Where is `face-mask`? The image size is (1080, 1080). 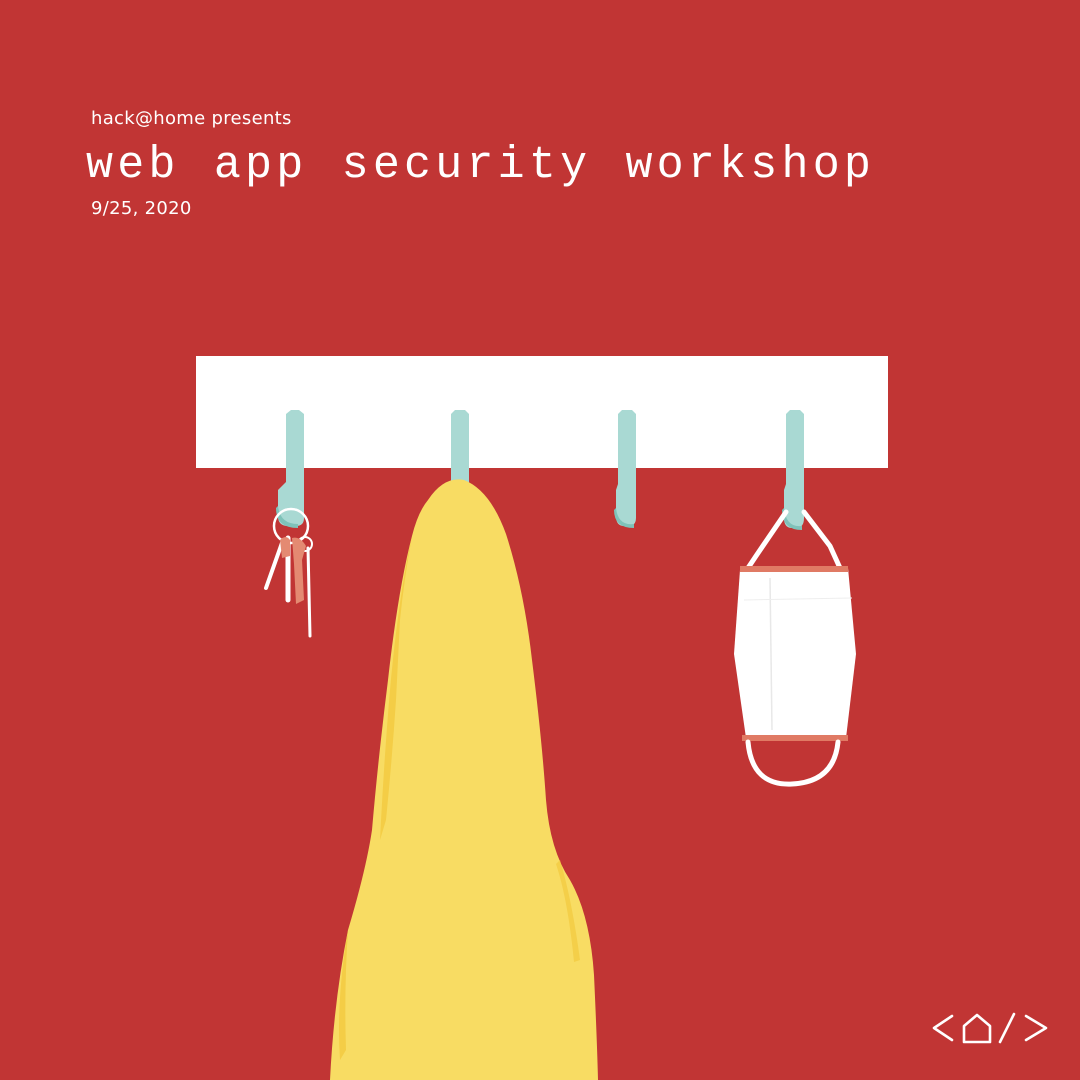 face-mask is located at coordinates (795, 648).